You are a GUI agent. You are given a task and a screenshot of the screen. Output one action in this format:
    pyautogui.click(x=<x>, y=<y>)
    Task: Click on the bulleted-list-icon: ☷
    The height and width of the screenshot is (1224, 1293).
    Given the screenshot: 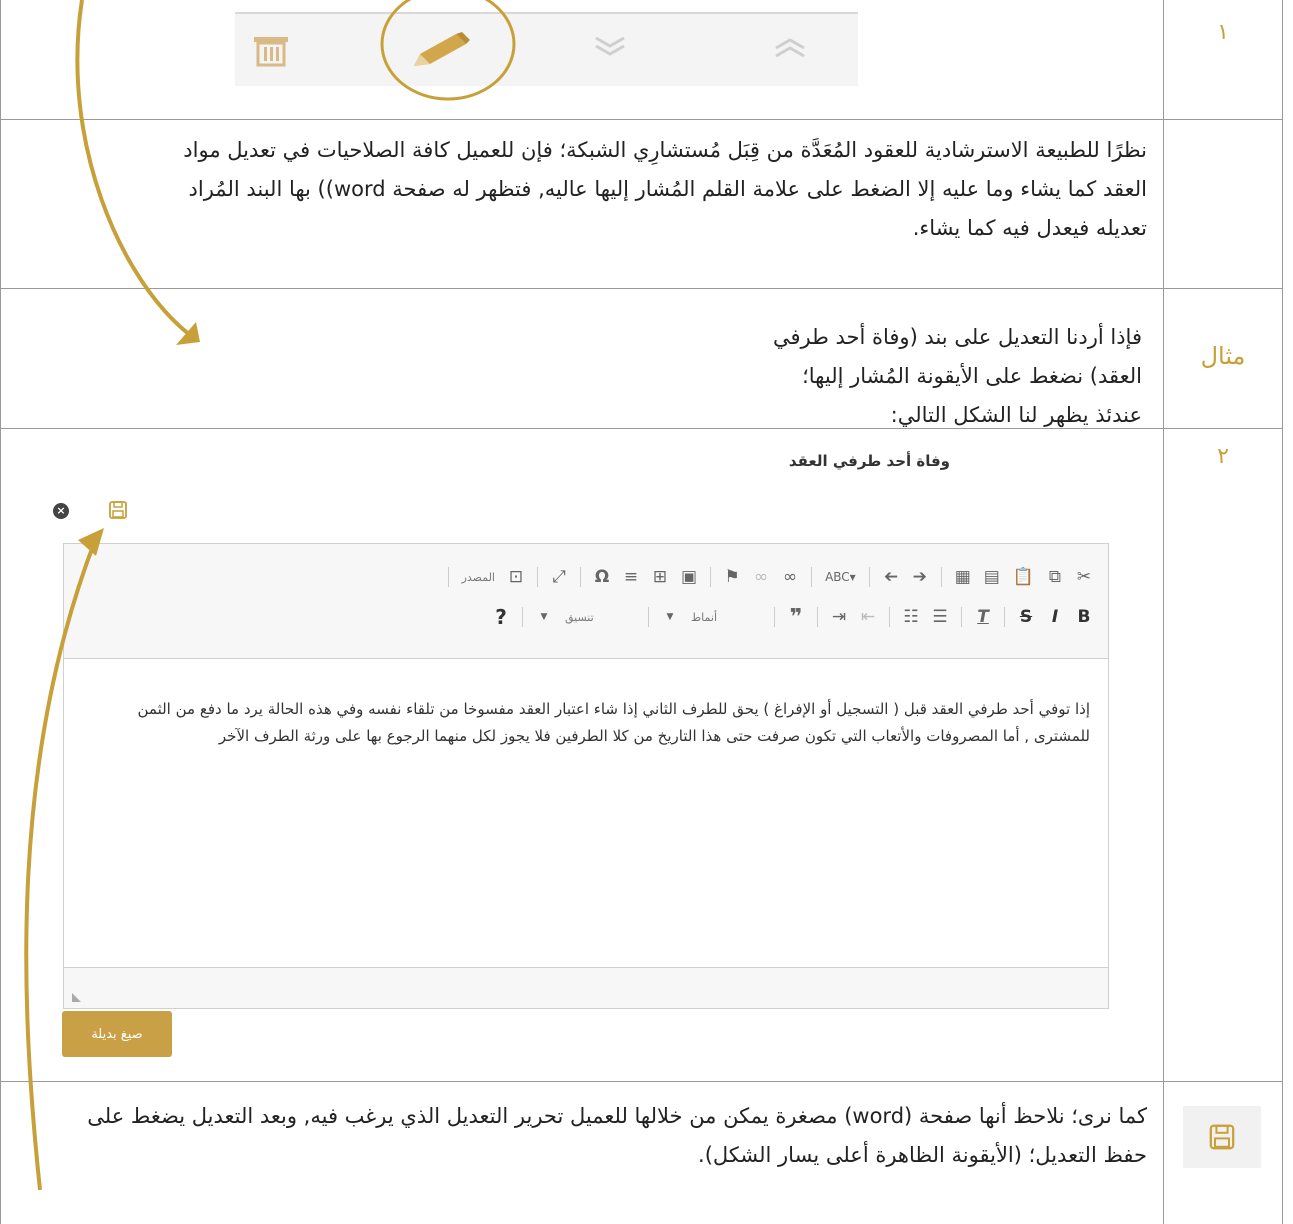 What is the action you would take?
    pyautogui.click(x=911, y=617)
    